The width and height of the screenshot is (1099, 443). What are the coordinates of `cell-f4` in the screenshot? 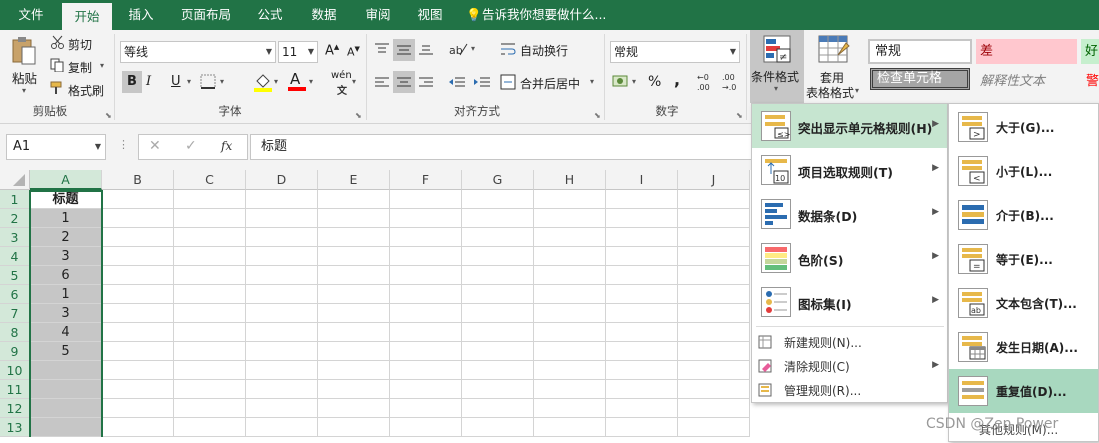 It's located at (426, 256).